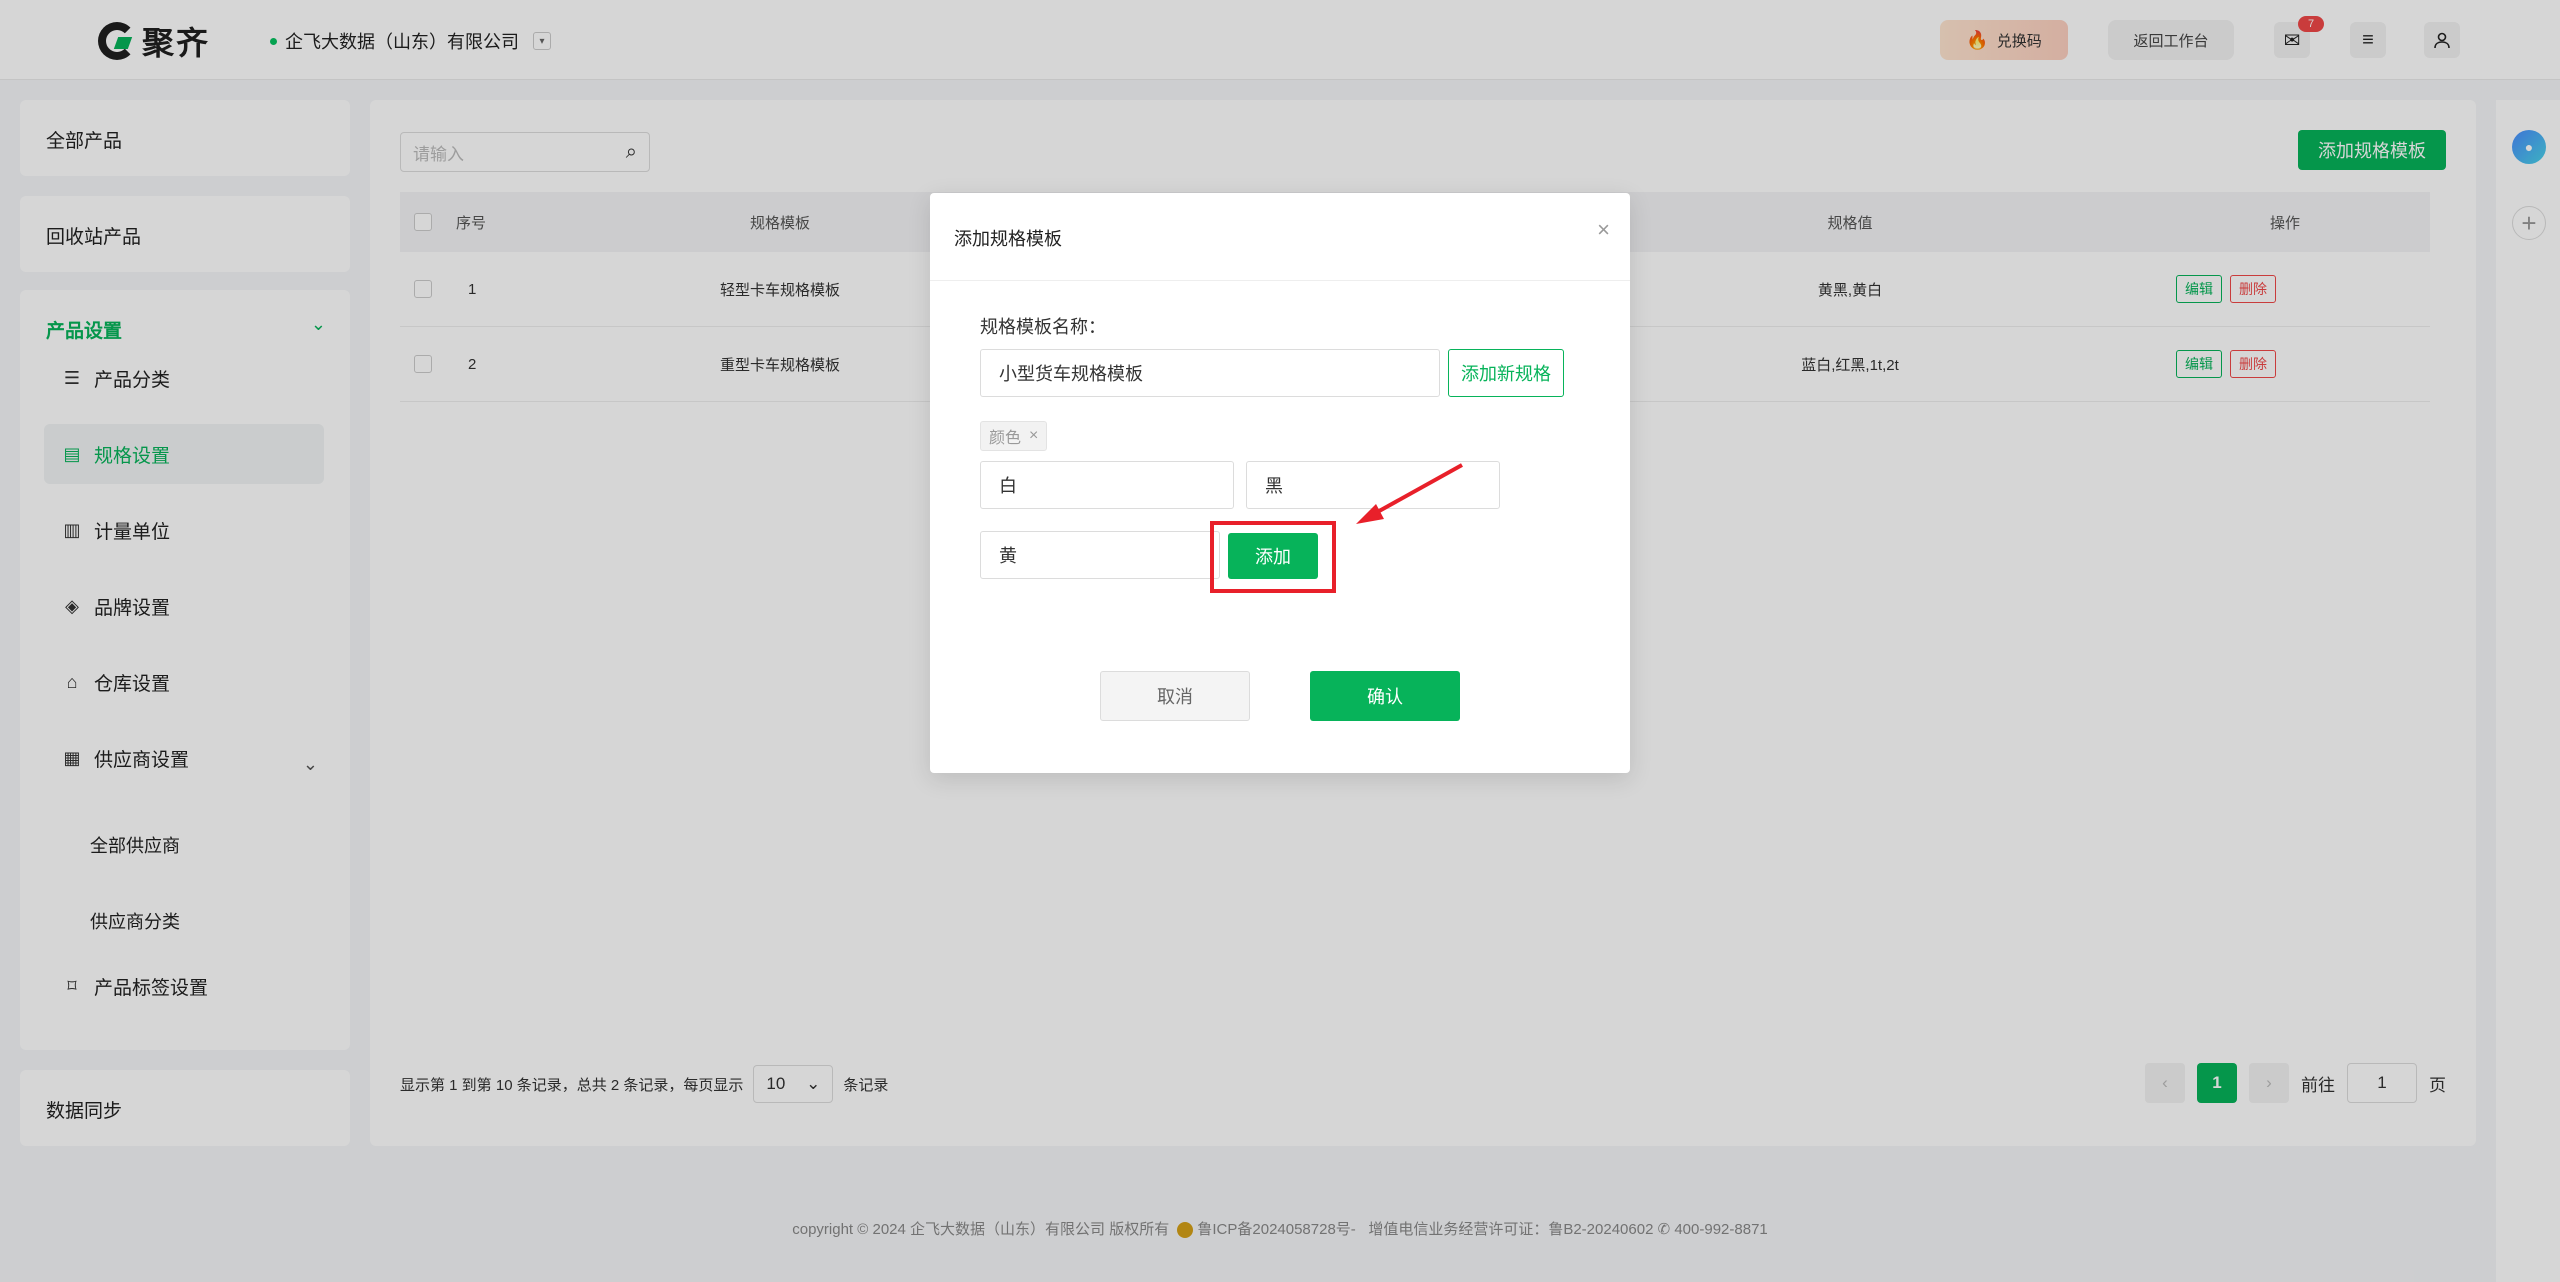 The width and height of the screenshot is (2560, 1282). I want to click on dialog-header: 添加规格模板 ×, so click(1280, 237).